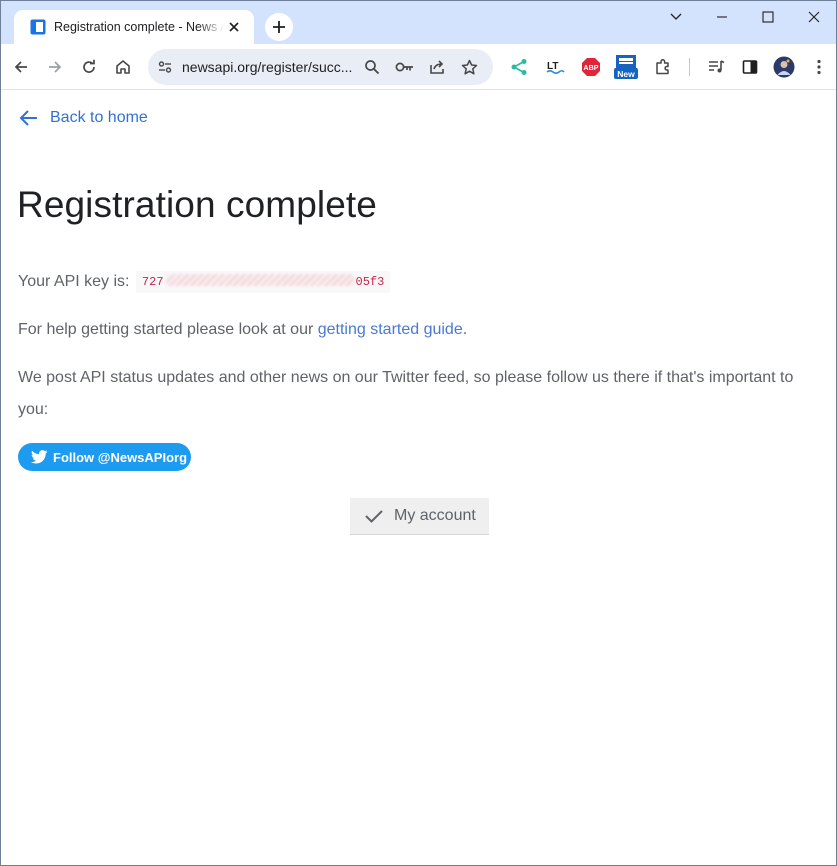 The height and width of the screenshot is (866, 837). Describe the element at coordinates (405, 67) in the screenshot. I see `password-key-icon` at that location.